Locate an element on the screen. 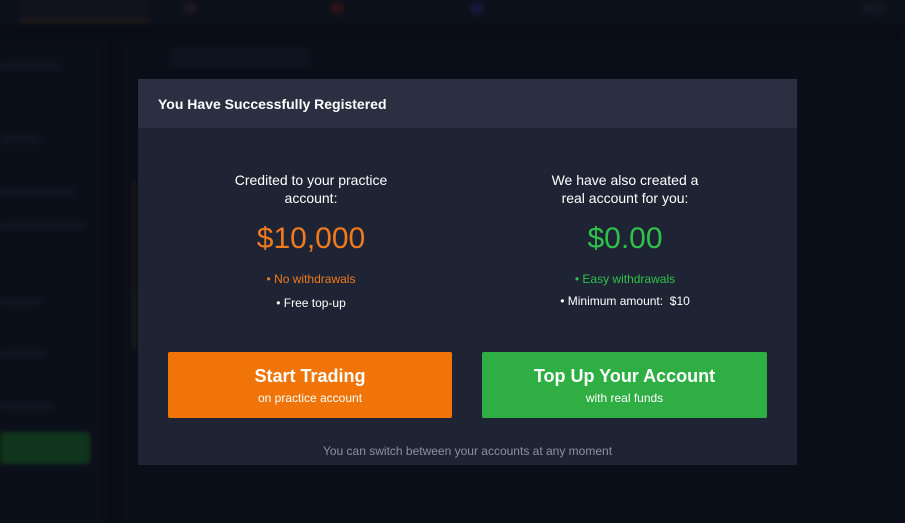  top-up-label: Top Up Your Account is located at coordinates (624, 375).